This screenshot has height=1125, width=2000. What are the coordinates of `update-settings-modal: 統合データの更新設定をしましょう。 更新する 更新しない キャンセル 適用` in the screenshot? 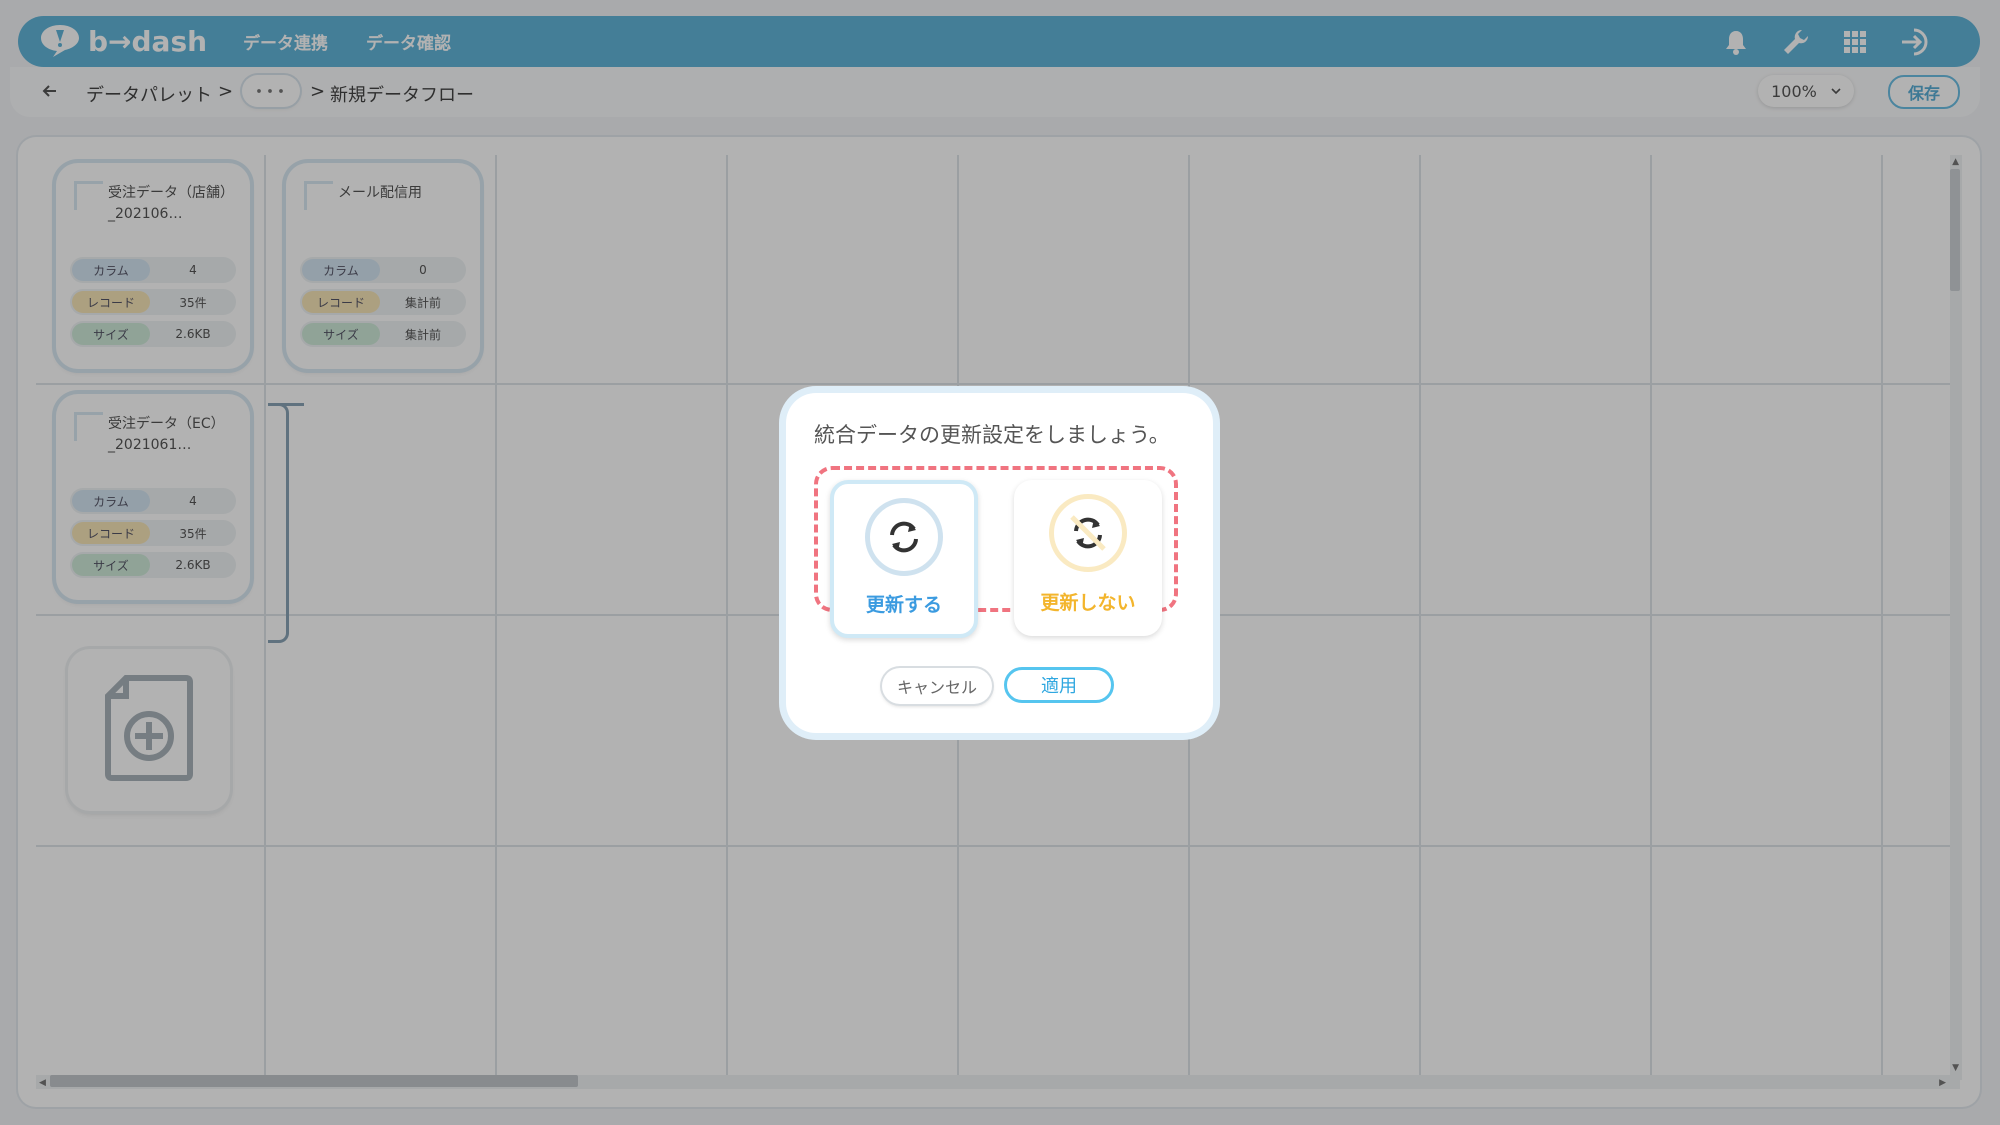 It's located at (999, 563).